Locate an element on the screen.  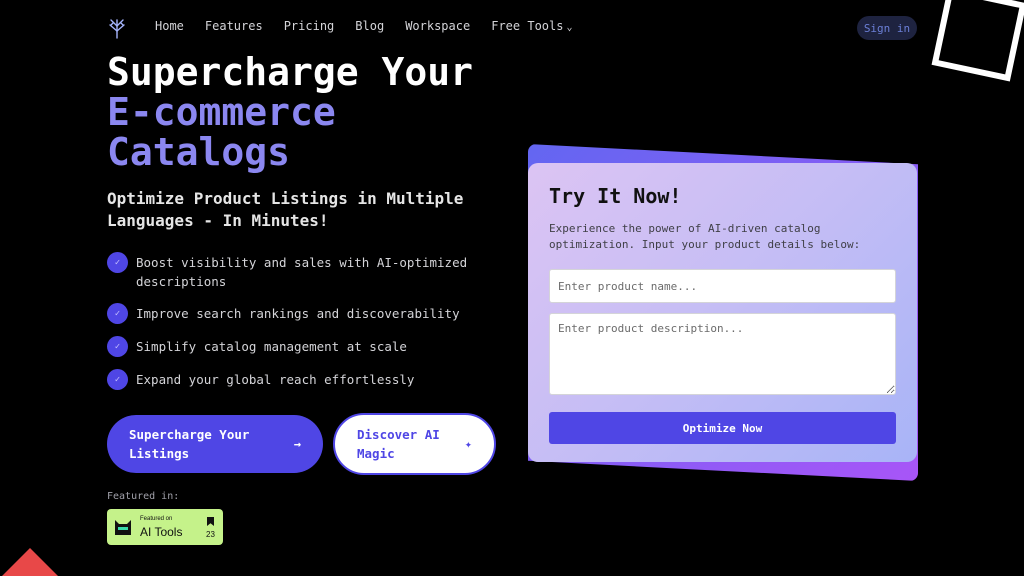
supercharge-listings-button: Supercharge Your Listings → is located at coordinates (215, 444).